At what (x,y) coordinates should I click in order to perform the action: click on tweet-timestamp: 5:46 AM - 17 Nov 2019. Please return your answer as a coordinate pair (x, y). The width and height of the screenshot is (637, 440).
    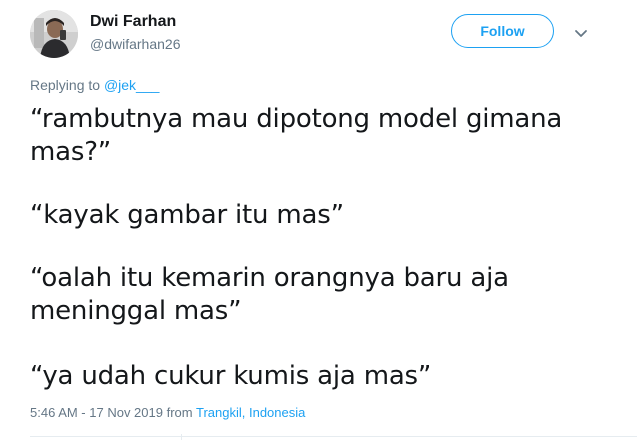
    Looking at the image, I should click on (96, 412).